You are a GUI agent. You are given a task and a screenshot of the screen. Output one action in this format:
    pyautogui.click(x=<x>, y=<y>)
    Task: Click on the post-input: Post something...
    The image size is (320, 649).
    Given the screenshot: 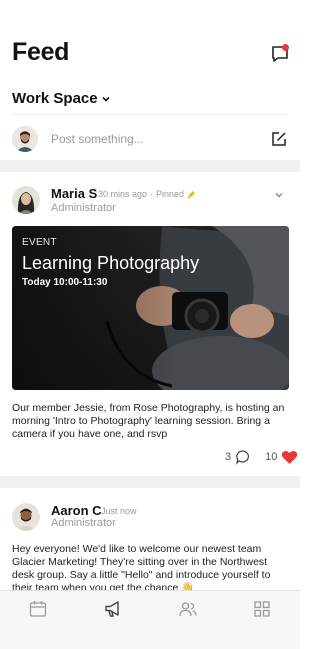 What is the action you would take?
    pyautogui.click(x=97, y=139)
    